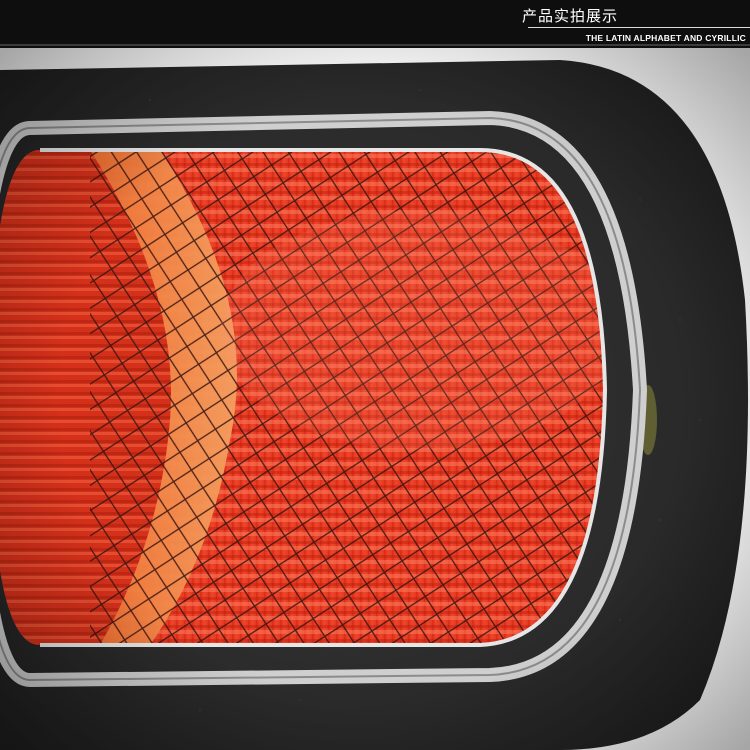 The height and width of the screenshot is (750, 750). I want to click on banner-bottom-line, so click(375, 45).